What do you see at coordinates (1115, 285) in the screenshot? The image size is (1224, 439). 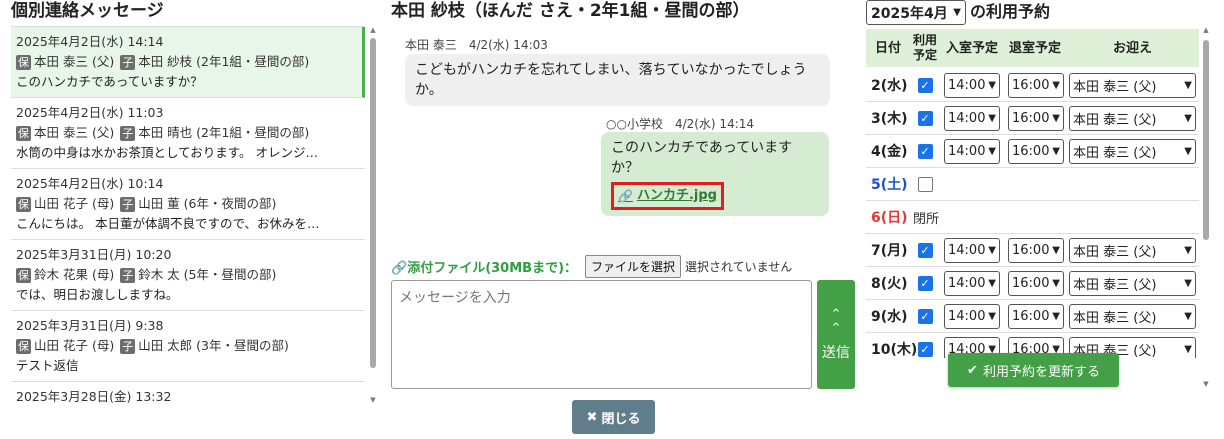 I see `pickup-value: 本田 泰三 (父)` at bounding box center [1115, 285].